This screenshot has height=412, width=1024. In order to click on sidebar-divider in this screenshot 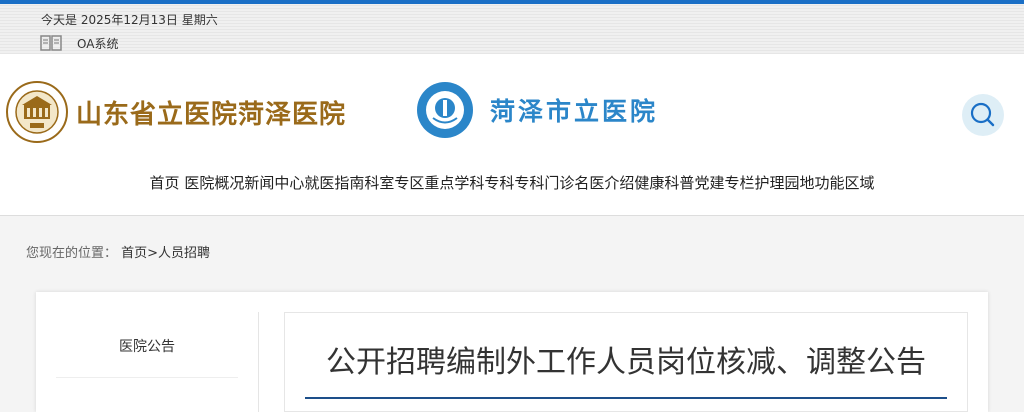, I will do `click(147, 377)`.